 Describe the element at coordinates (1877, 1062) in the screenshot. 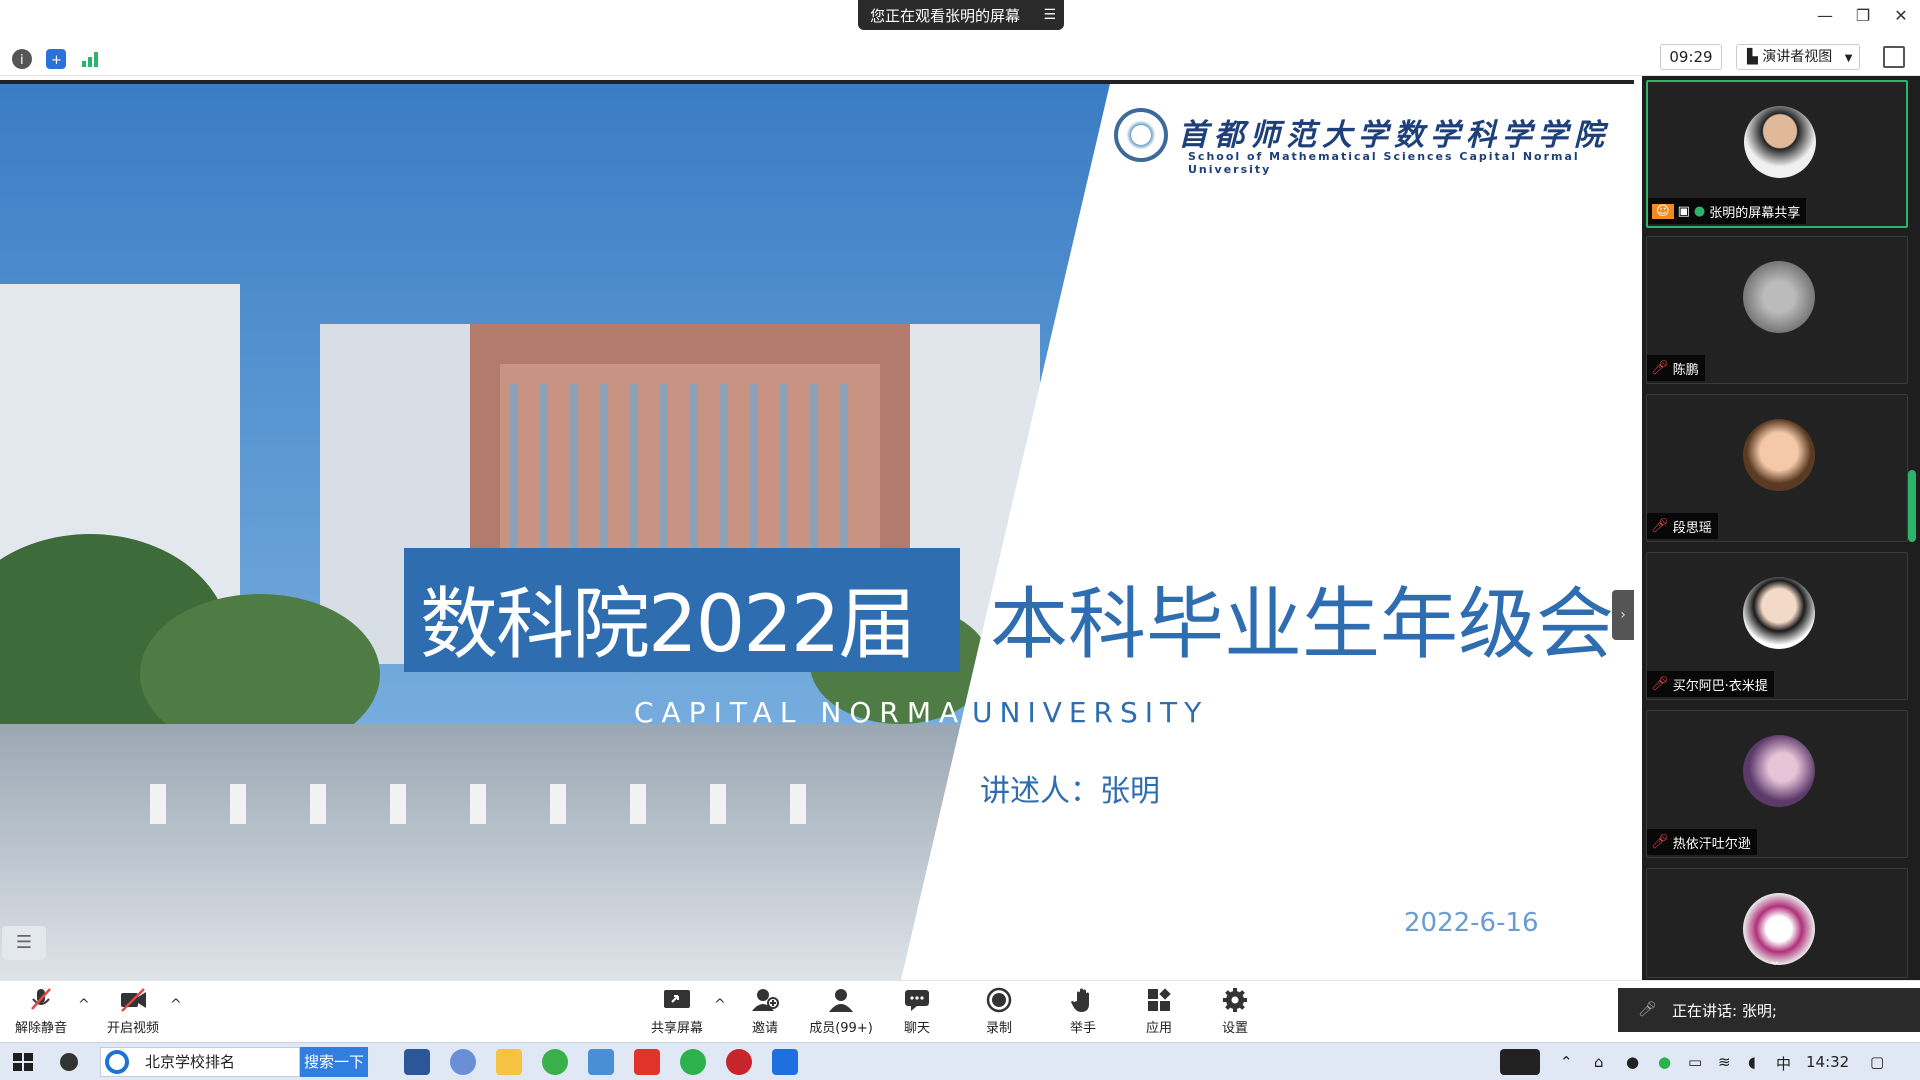

I see `notification-icon: ▢` at that location.